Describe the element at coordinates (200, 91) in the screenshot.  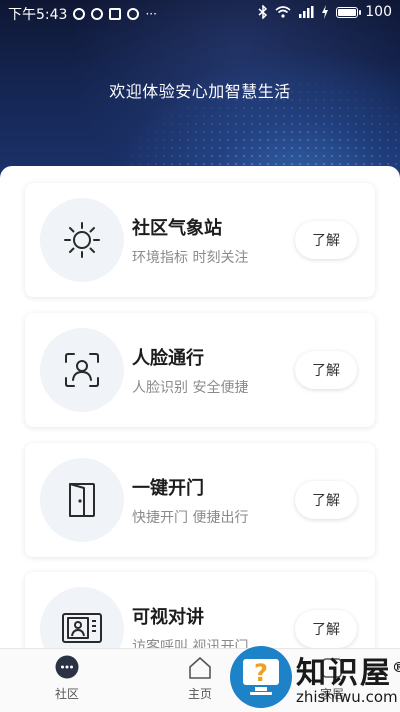
I see `welcome-text: 欢迎体验安心加智慧生活` at that location.